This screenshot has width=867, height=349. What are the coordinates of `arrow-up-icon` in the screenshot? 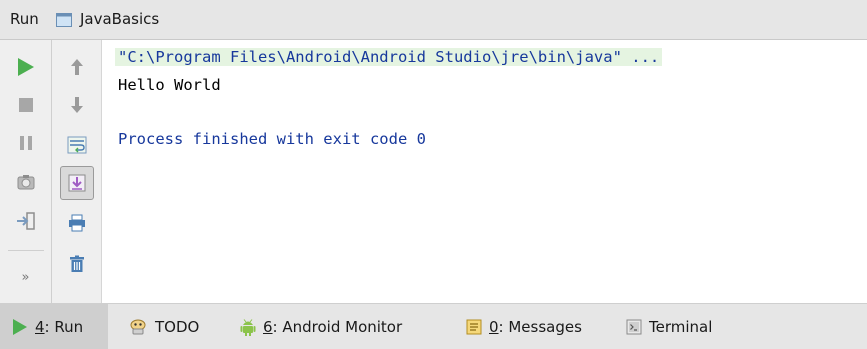 It's located at (77, 67).